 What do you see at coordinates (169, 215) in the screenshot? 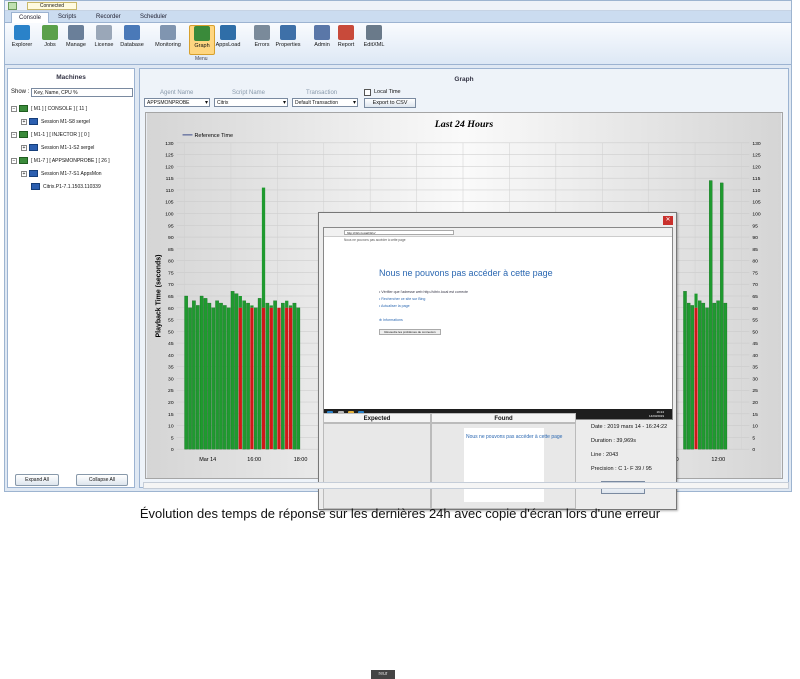
I see `y-tick-label: 100` at bounding box center [169, 215].